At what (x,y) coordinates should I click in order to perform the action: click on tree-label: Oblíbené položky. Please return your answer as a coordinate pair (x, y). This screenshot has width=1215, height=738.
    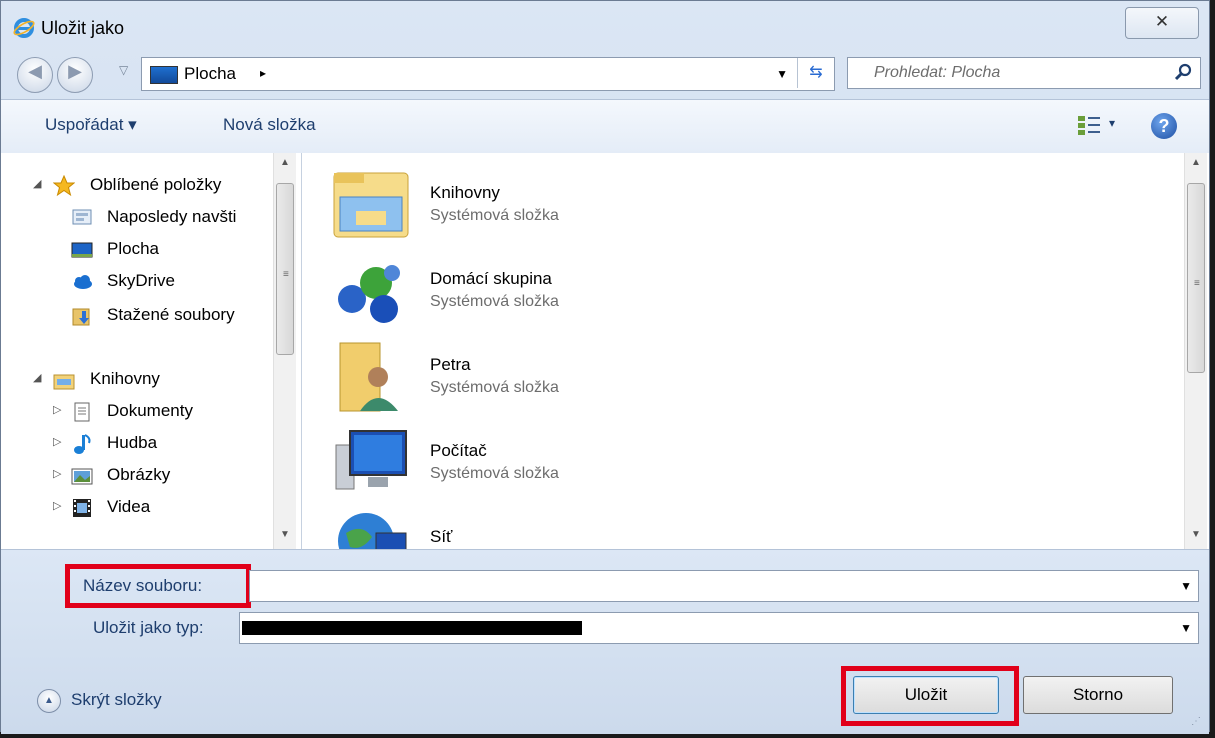
    Looking at the image, I should click on (155, 185).